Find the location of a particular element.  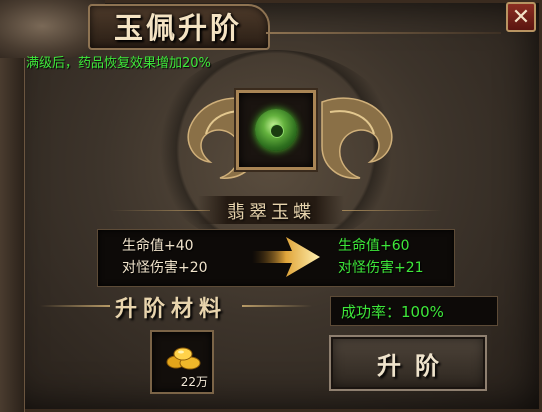

item-slot is located at coordinates (276, 130).